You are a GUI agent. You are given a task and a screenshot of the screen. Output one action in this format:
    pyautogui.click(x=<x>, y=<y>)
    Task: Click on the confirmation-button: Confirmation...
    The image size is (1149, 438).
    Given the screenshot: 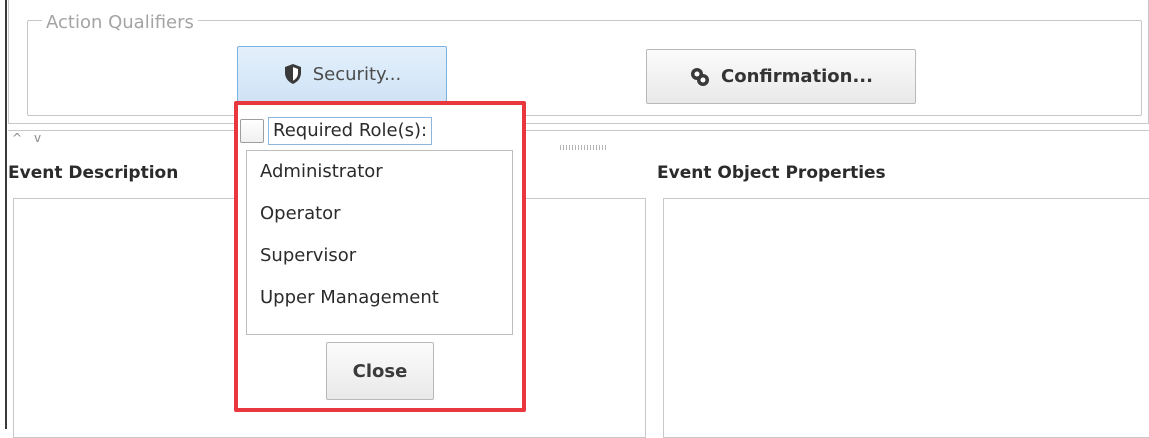 What is the action you would take?
    pyautogui.click(x=781, y=76)
    